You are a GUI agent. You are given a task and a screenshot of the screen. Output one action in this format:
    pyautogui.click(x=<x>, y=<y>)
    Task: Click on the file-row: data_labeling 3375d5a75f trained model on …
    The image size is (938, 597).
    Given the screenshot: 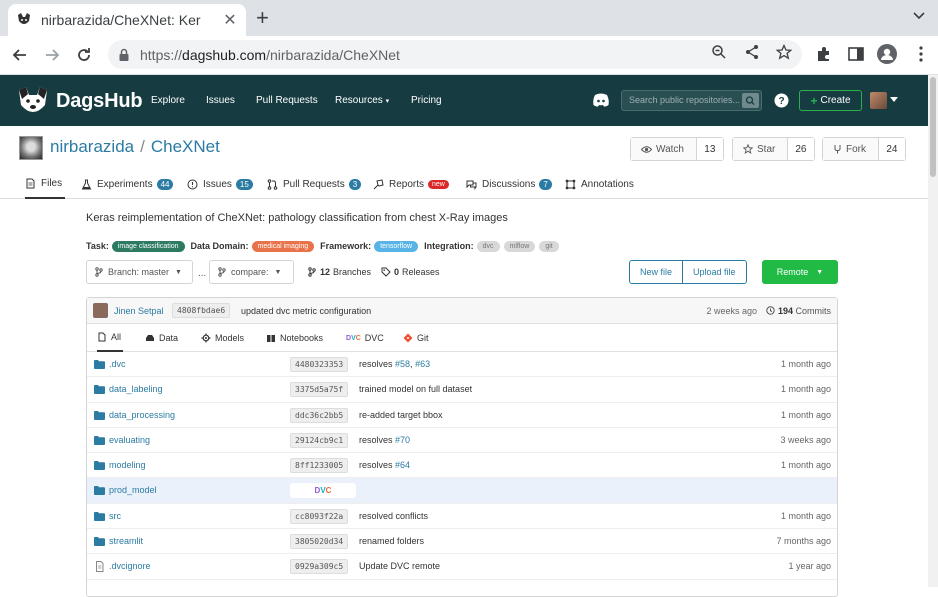 What is the action you would take?
    pyautogui.click(x=462, y=390)
    